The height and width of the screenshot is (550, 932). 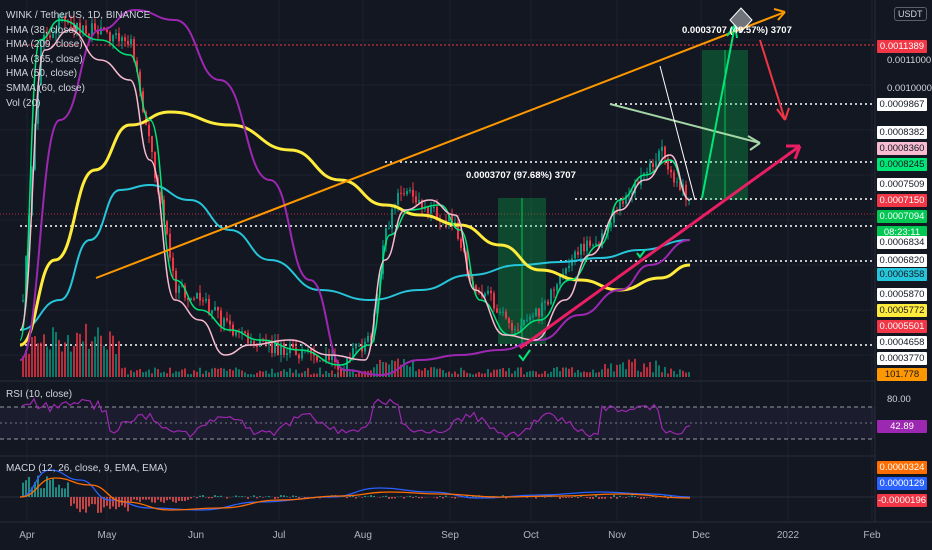 I want to click on legend-vol20: Vol (20), so click(x=78, y=104).